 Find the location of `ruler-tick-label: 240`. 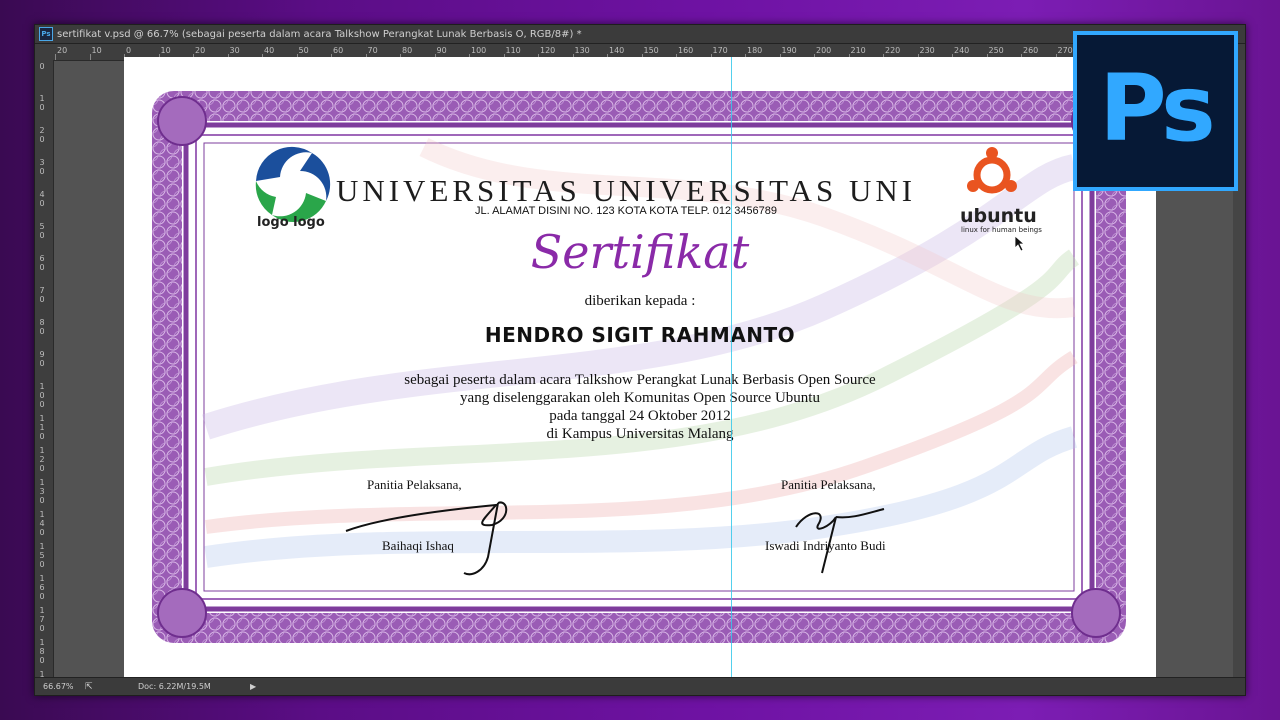

ruler-tick-label: 240 is located at coordinates (960, 53).